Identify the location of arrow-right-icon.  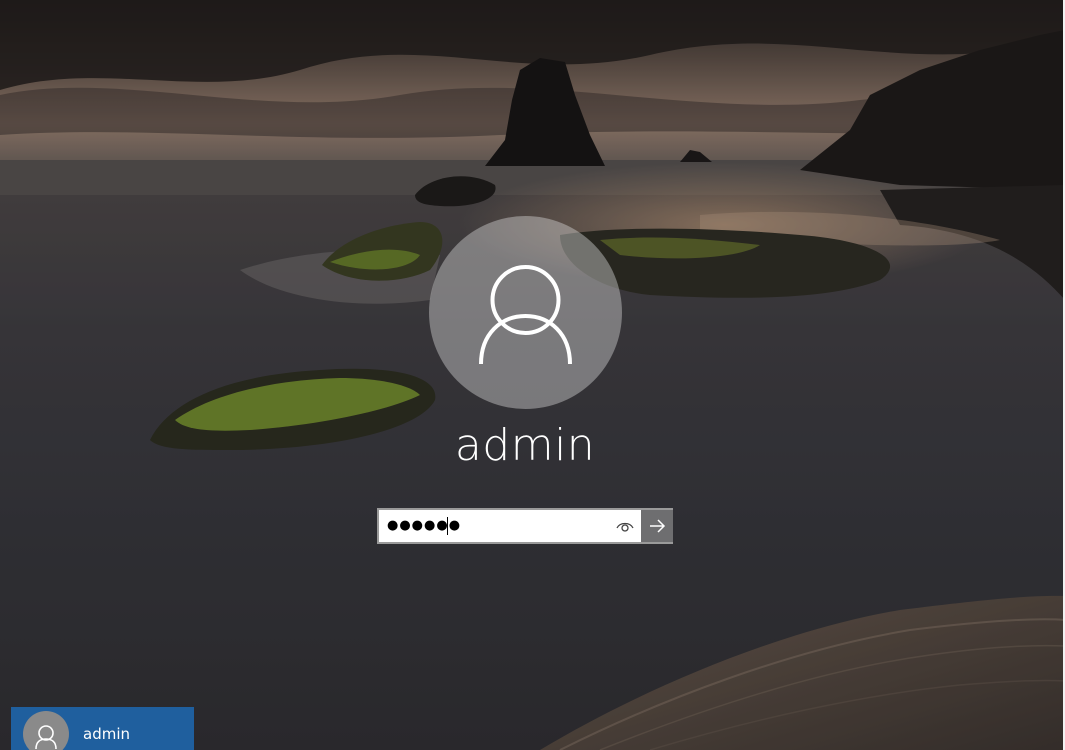
(658, 526).